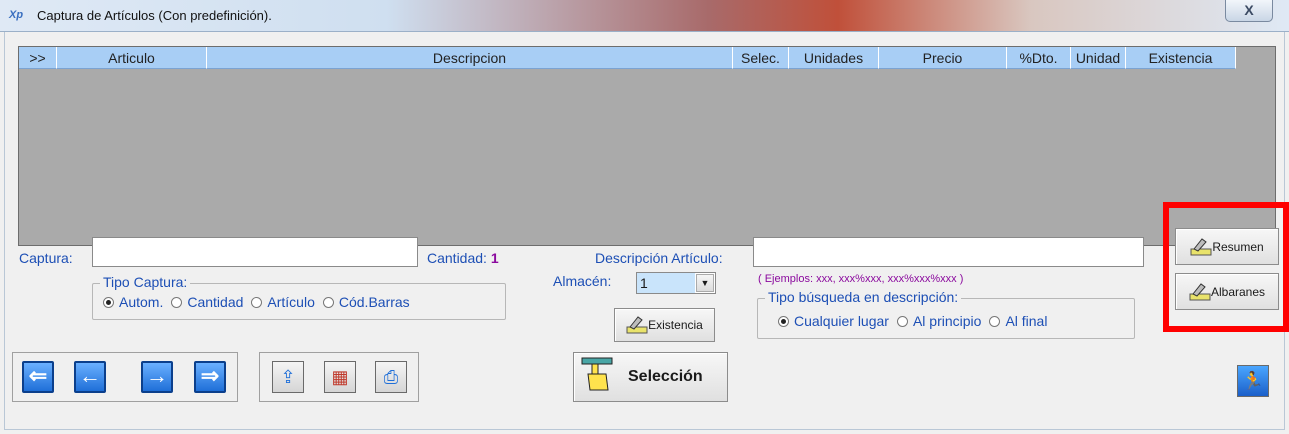 The image size is (1289, 434). I want to click on col-header-unidad: Unidad, so click(1098, 58).